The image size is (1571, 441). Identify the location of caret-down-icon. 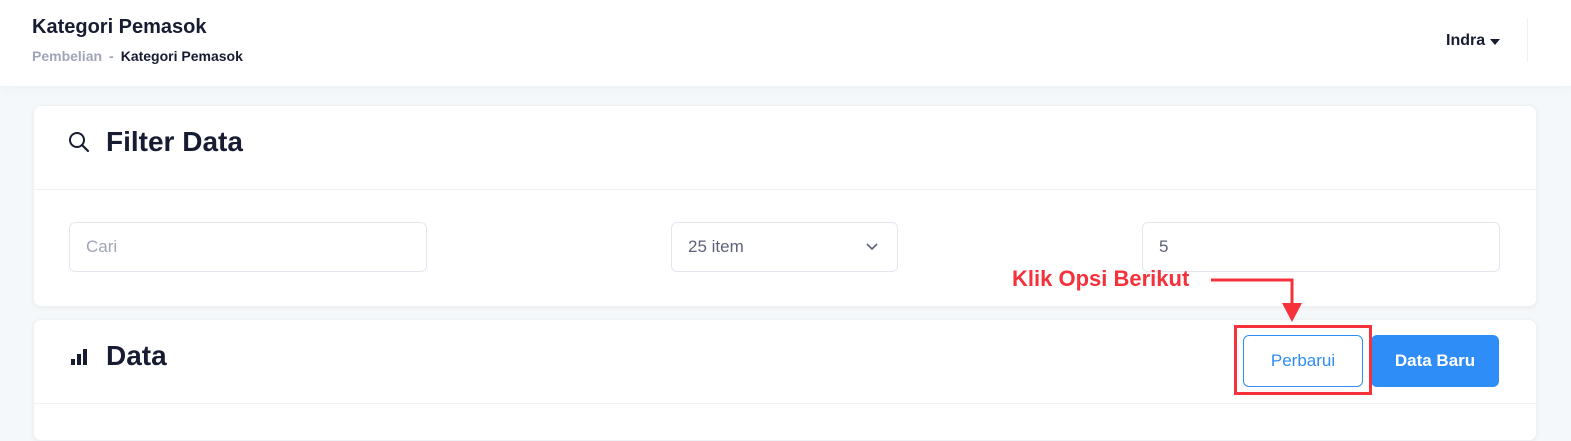
(1495, 41).